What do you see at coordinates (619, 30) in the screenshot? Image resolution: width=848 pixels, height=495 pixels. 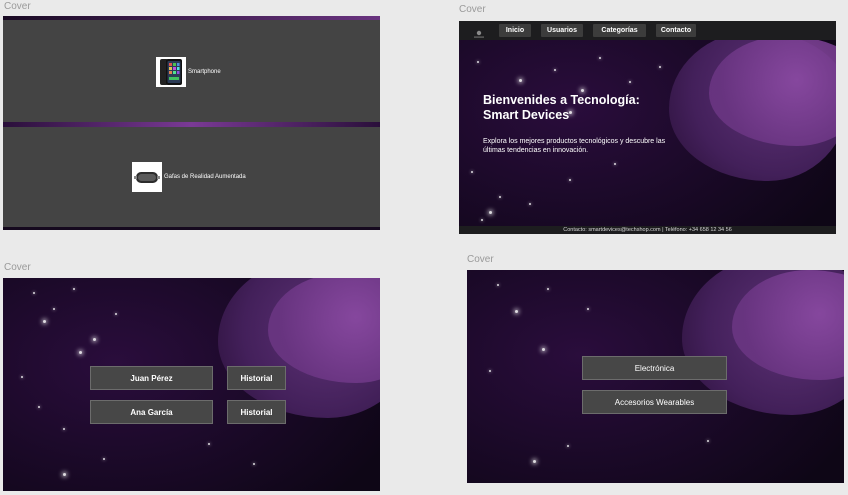 I see `nav-categorias: Categorías` at bounding box center [619, 30].